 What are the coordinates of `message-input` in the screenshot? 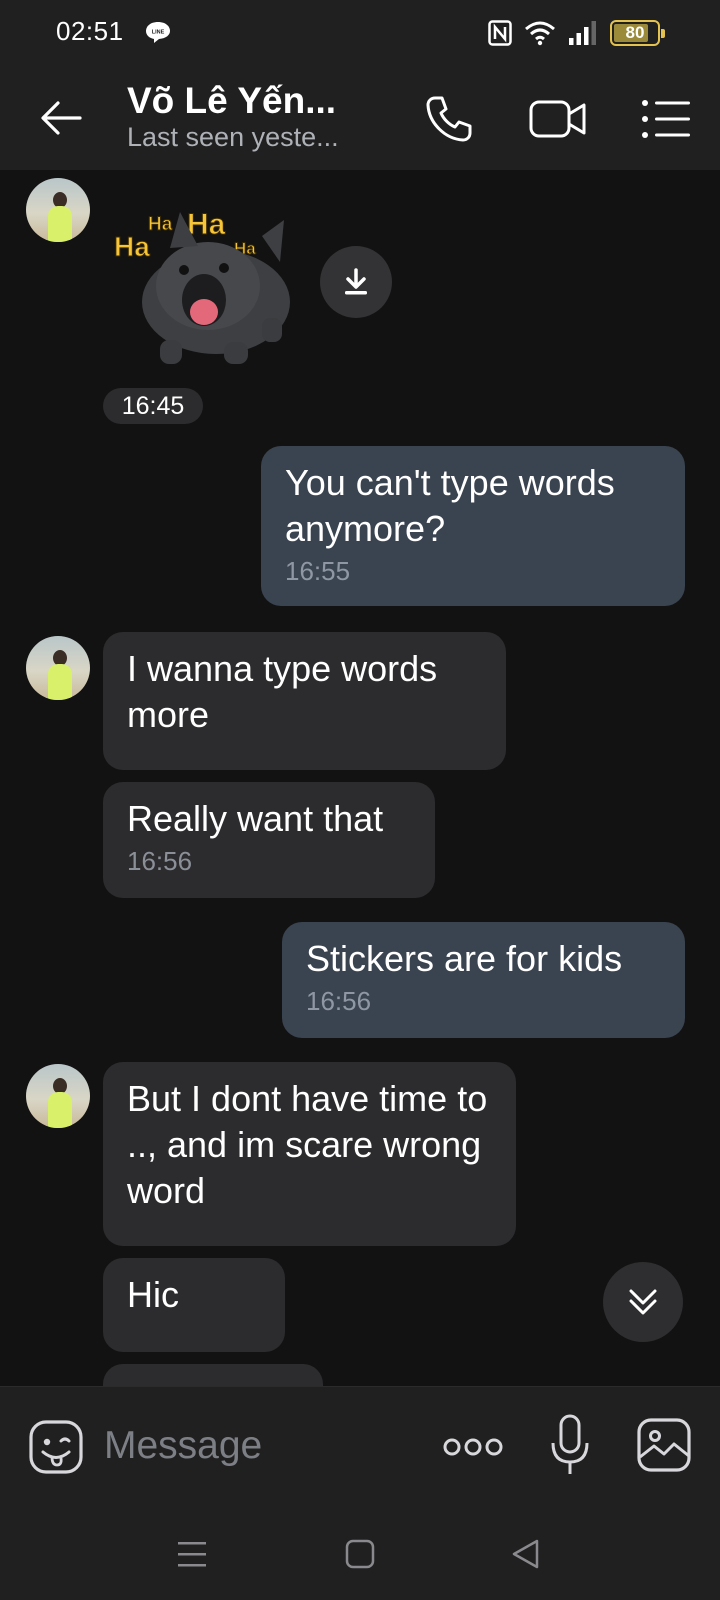 It's located at (254, 1446).